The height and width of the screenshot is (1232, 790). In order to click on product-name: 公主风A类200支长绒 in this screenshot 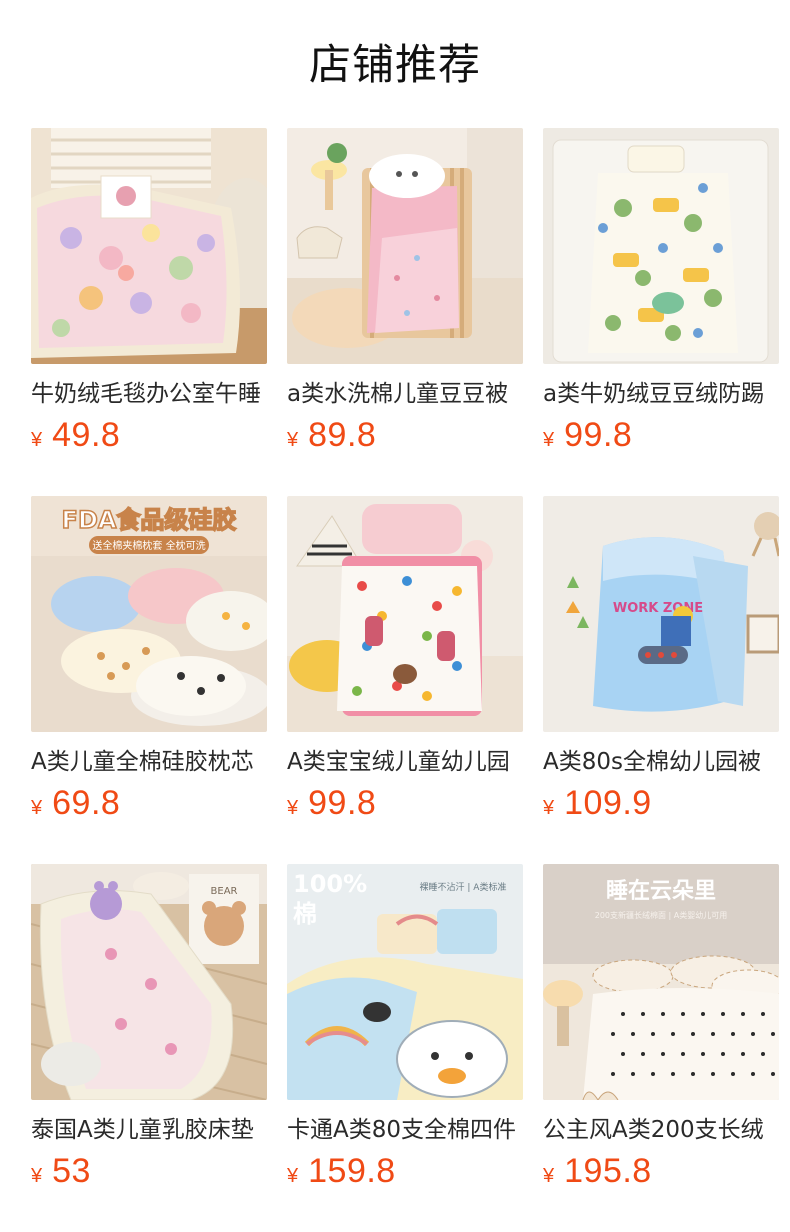, I will do `click(661, 1130)`.